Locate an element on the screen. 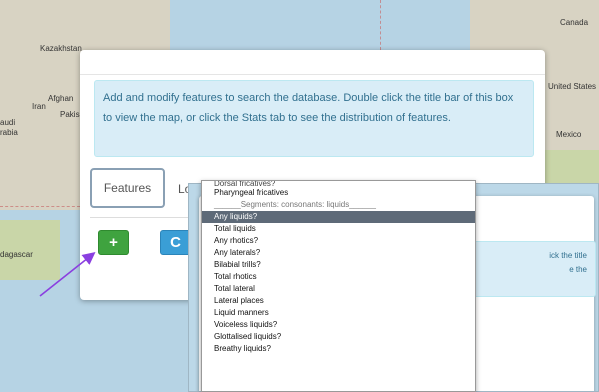 Image resolution: width=599 pixels, height=392 pixels. panel-title-bar is located at coordinates (312, 74).